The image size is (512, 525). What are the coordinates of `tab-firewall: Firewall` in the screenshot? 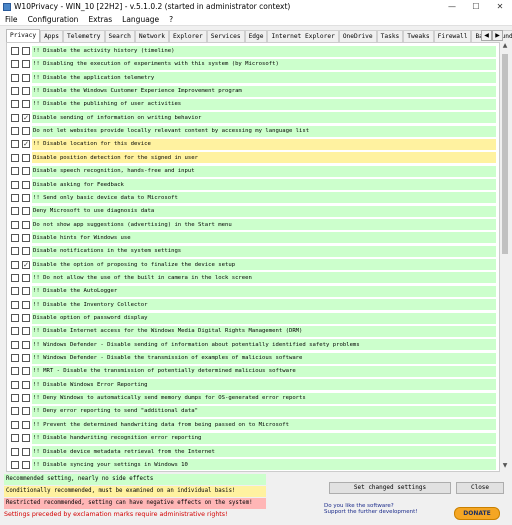 It's located at (452, 36).